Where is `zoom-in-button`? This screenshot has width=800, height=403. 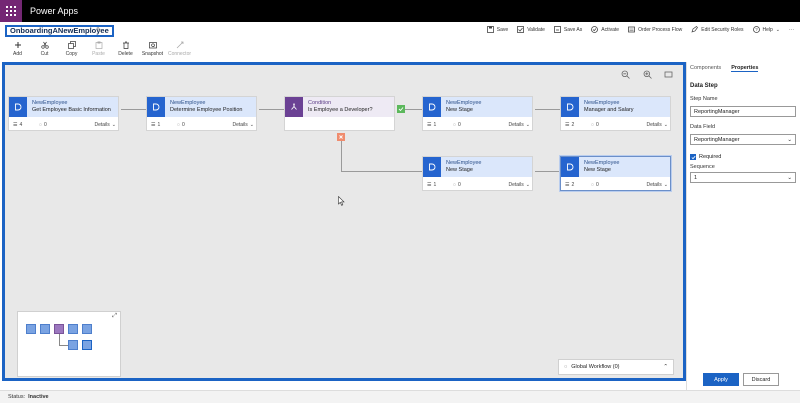 zoom-in-button is located at coordinates (647, 74).